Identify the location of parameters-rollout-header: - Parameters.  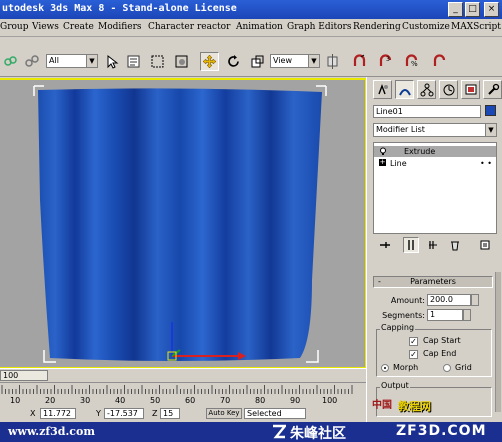
(433, 282).